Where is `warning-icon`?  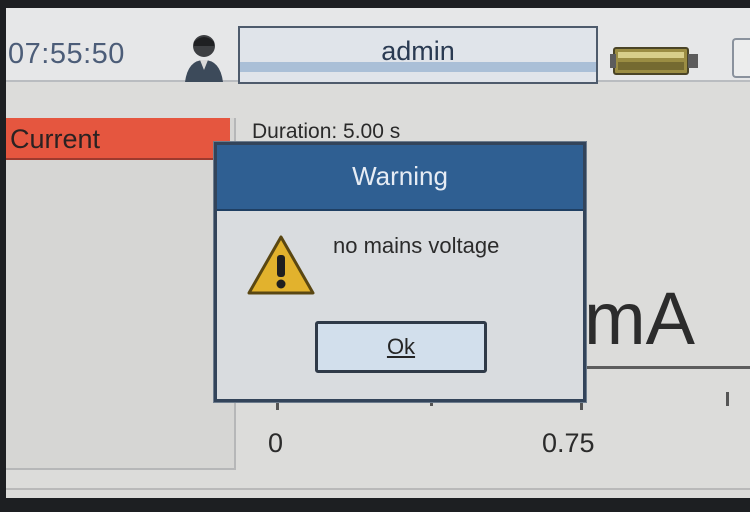
warning-icon is located at coordinates (281, 265).